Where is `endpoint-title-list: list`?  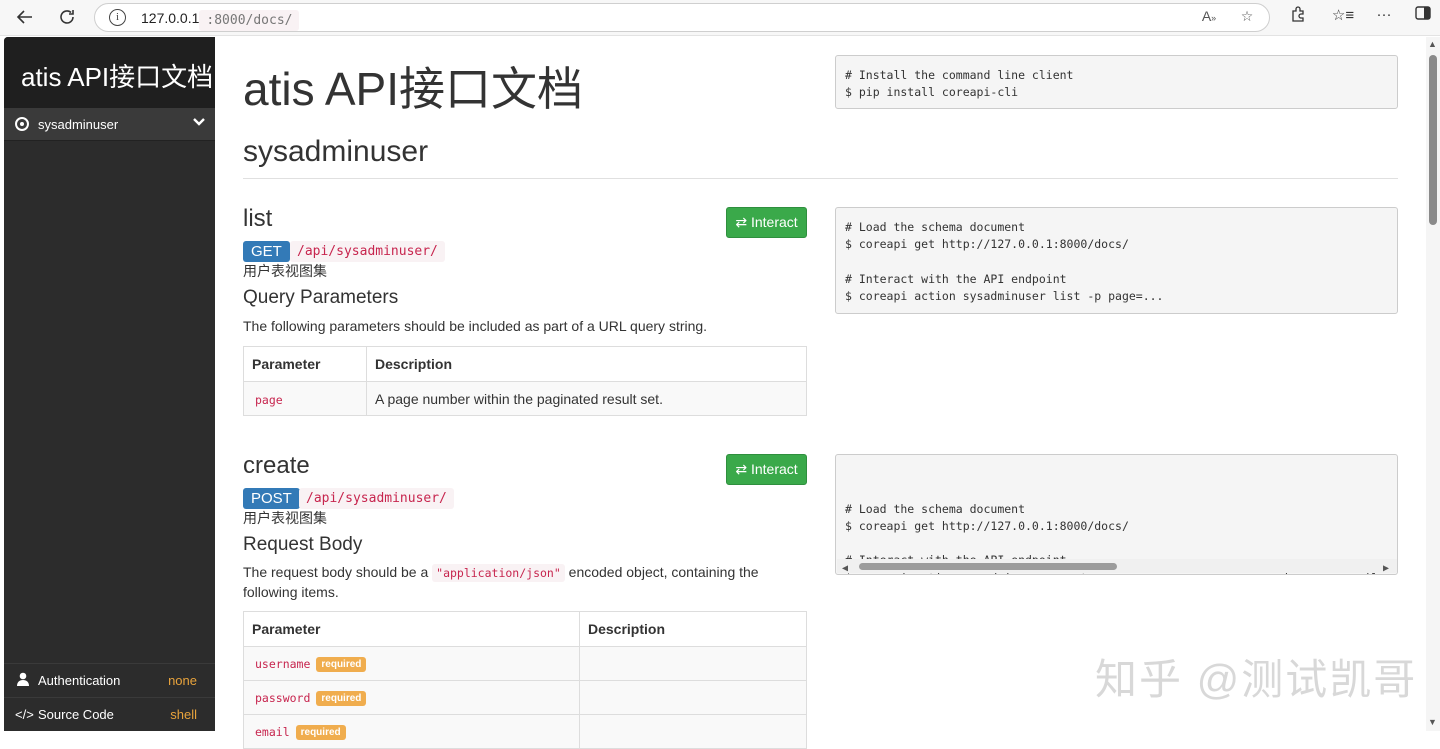
endpoint-title-list: list is located at coordinates (258, 218).